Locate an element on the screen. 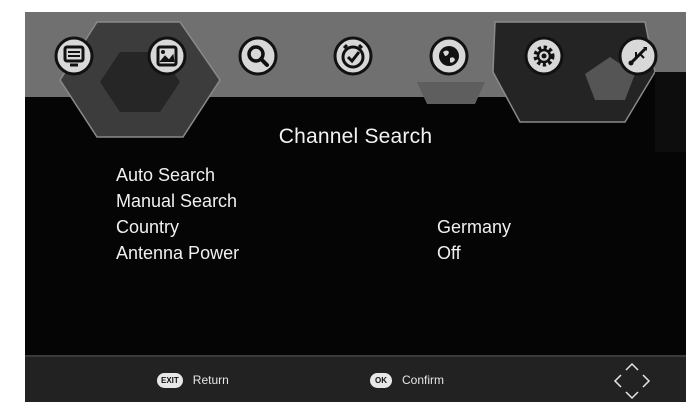 The height and width of the screenshot is (408, 686). globe-icon is located at coordinates (449, 56).